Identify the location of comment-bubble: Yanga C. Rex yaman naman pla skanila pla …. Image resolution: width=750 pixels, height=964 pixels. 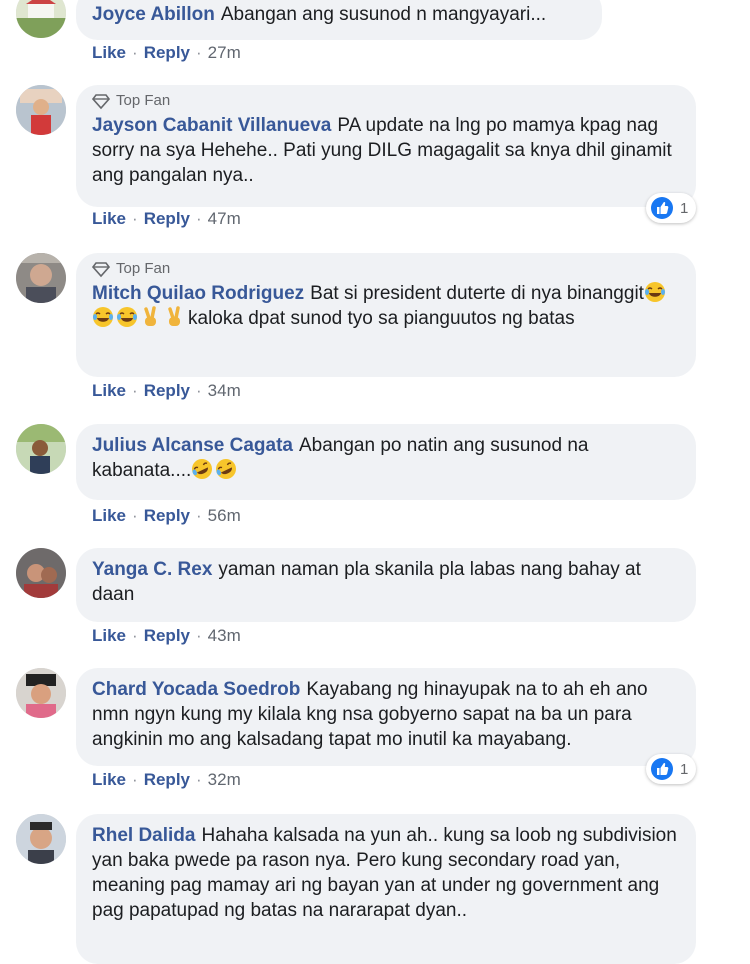
(386, 585).